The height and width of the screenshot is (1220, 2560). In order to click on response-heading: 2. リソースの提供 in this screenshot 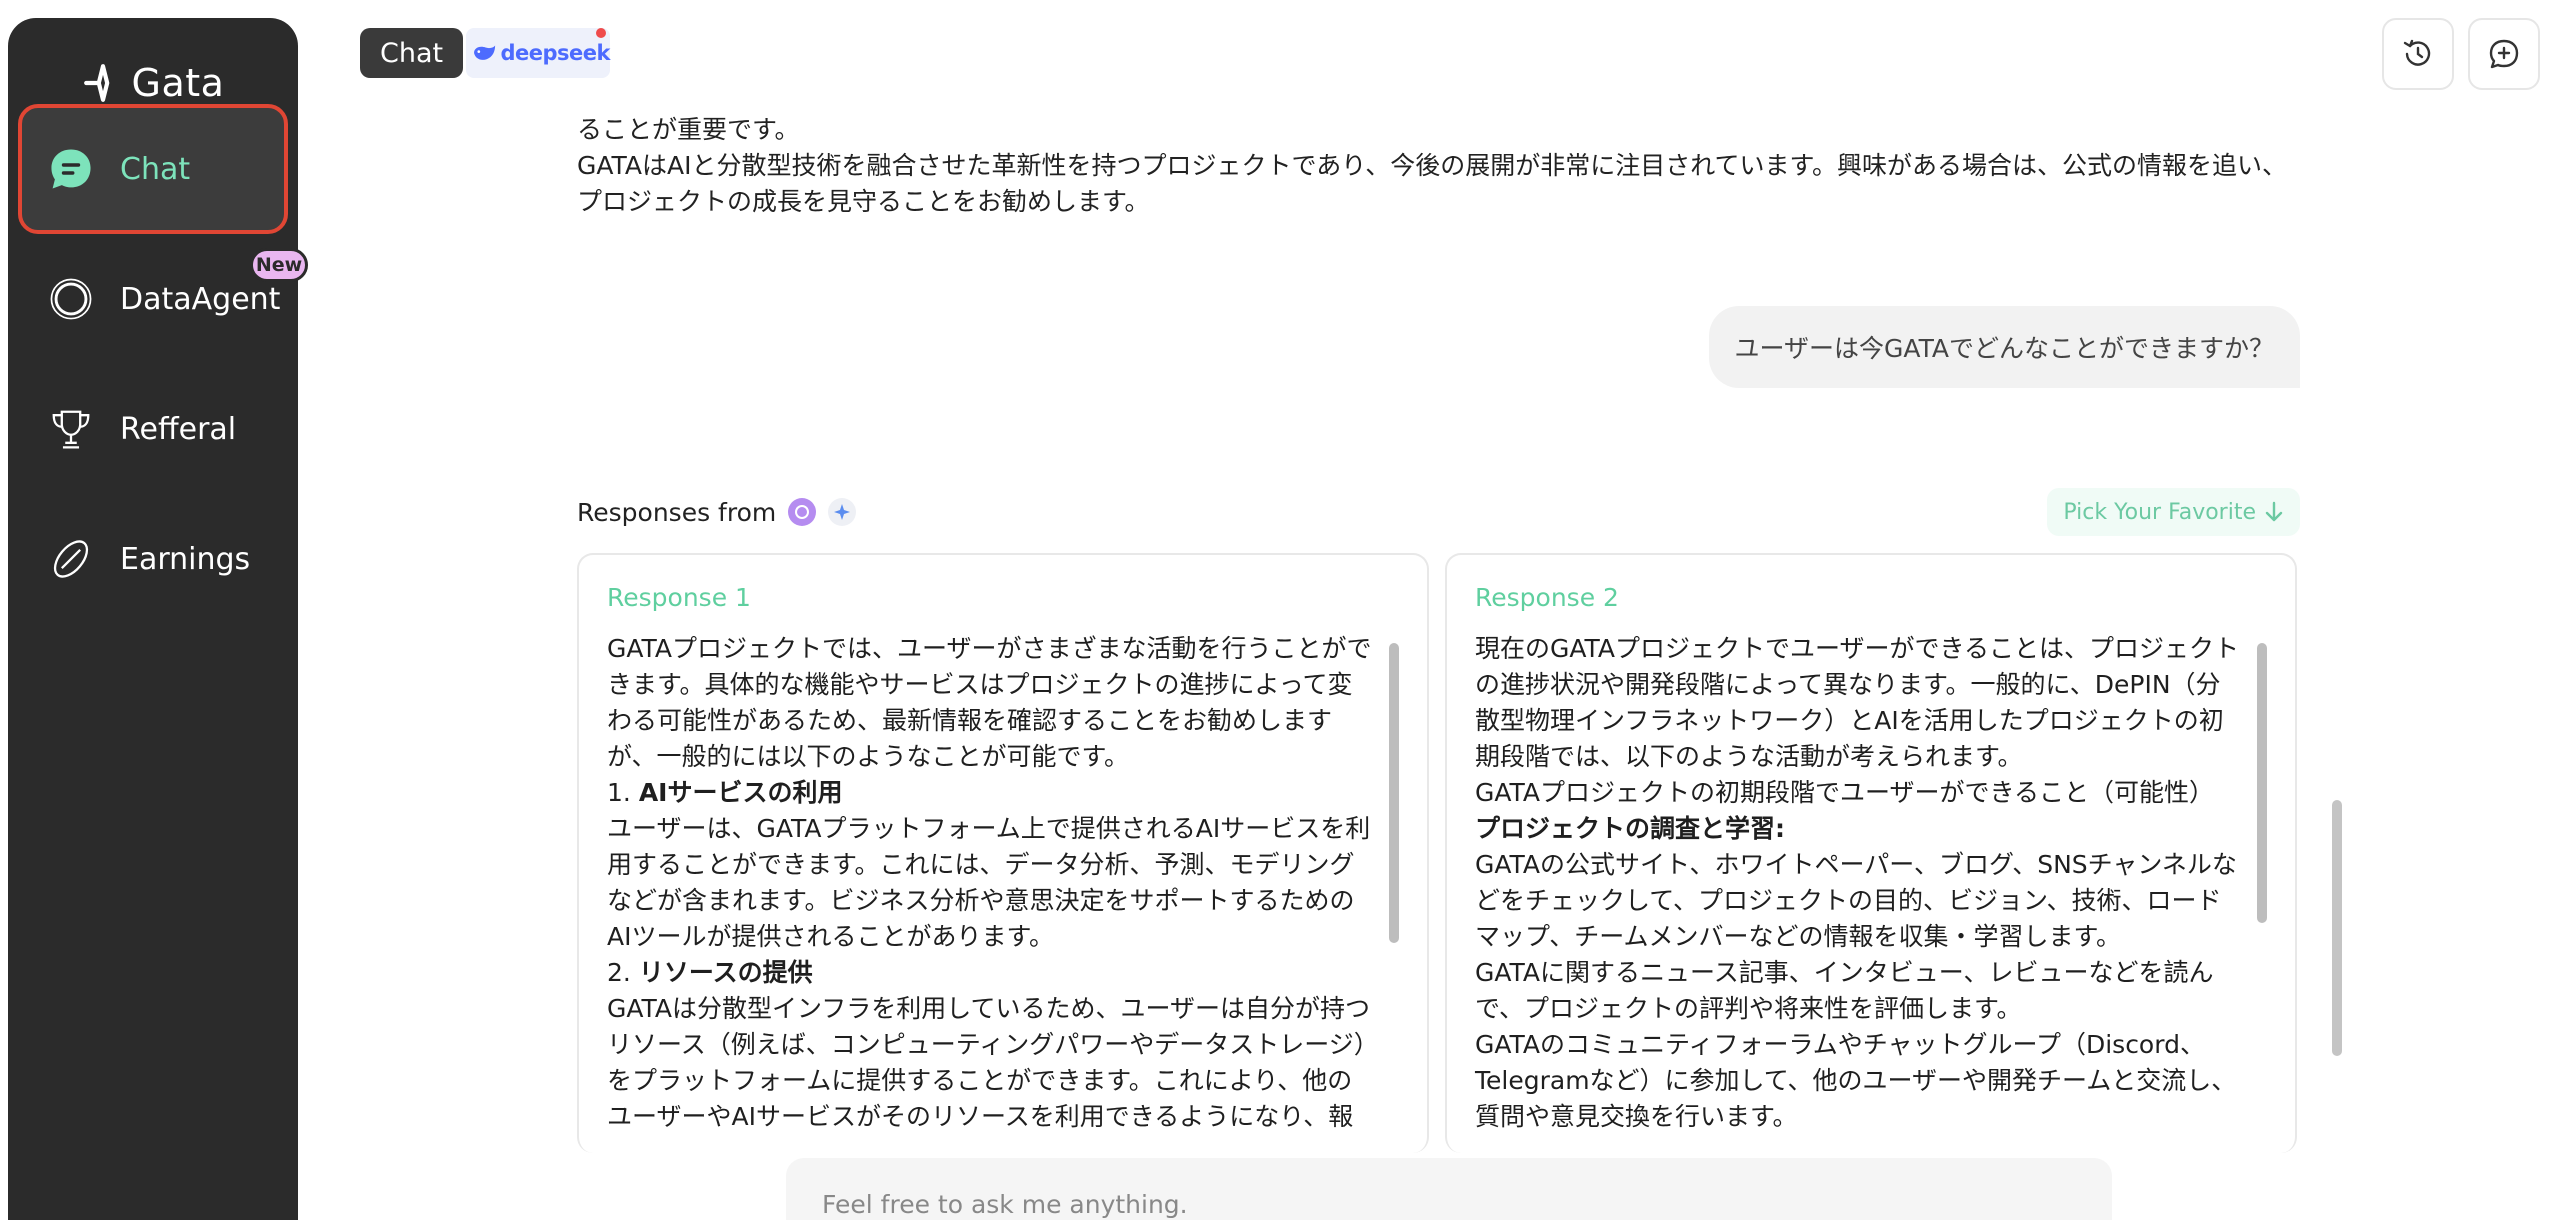, I will do `click(992, 973)`.